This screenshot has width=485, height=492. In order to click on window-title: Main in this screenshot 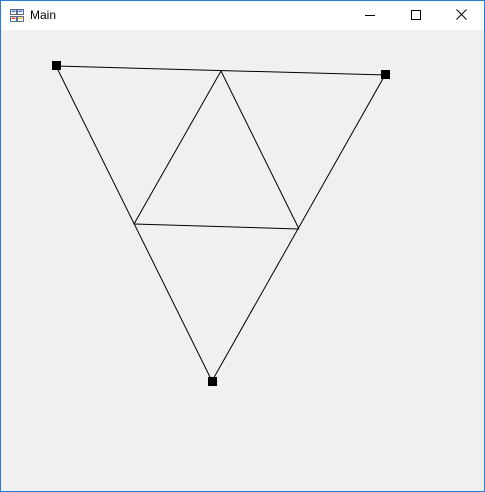, I will do `click(43, 15)`.